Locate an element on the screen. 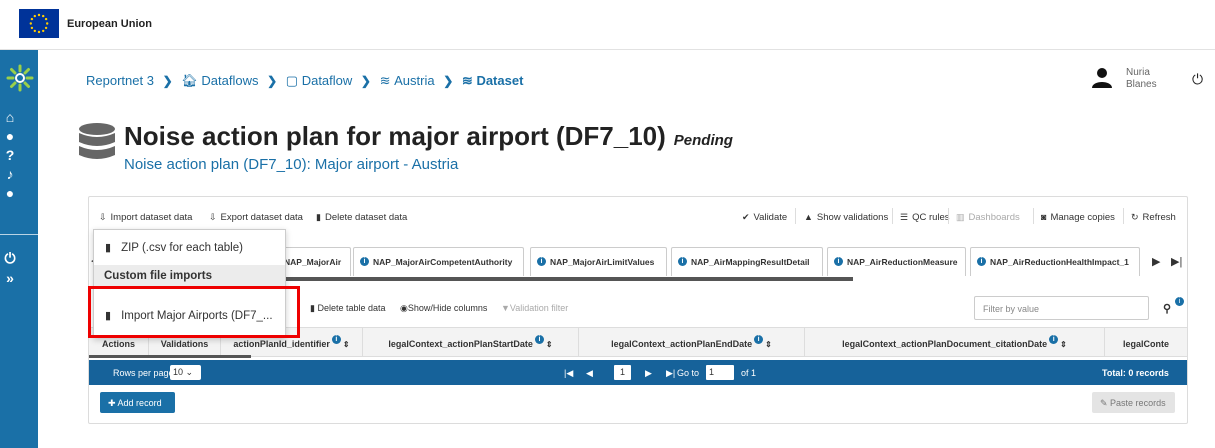 The width and height of the screenshot is (1215, 448). breadcrumb-item-dataset: Dataset is located at coordinates (500, 81).